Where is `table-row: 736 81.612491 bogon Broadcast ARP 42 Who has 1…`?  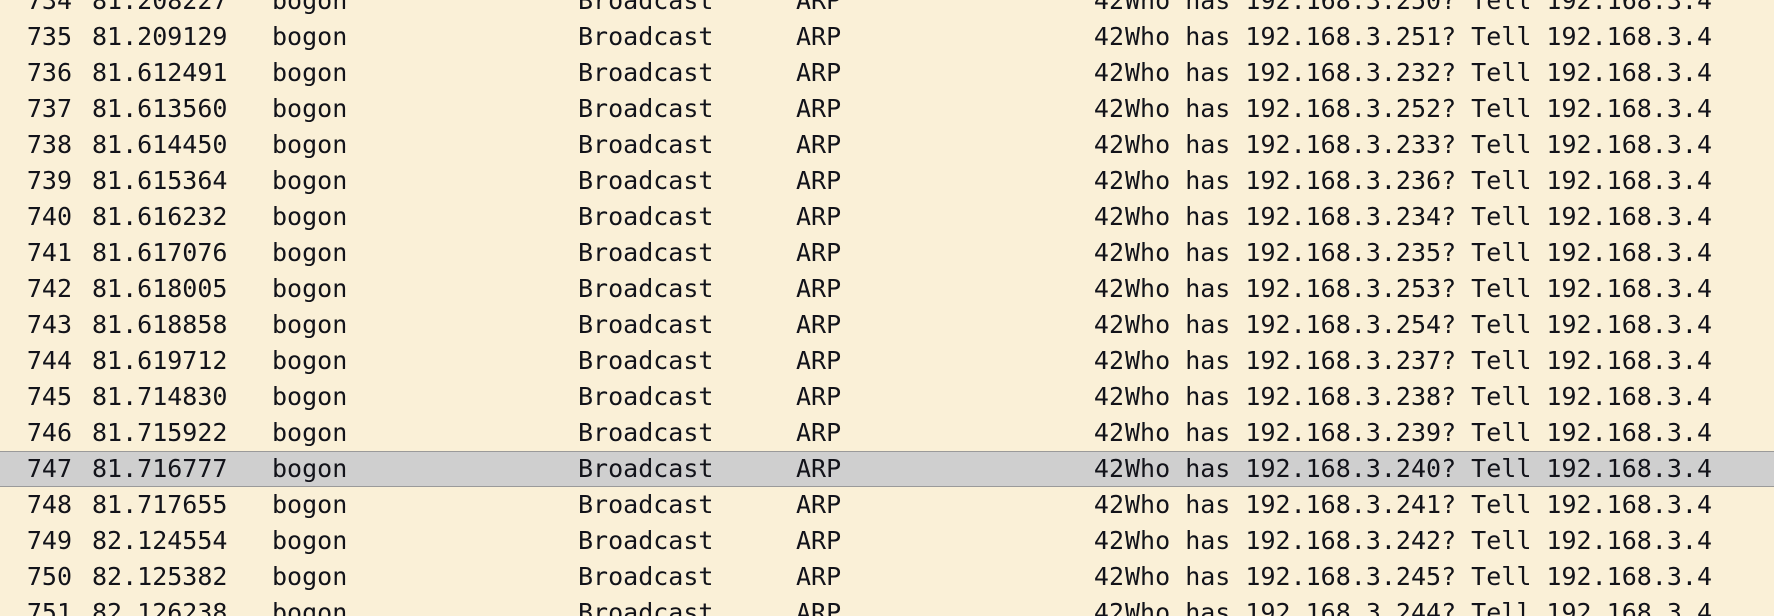
table-row: 736 81.612491 bogon Broadcast ARP 42 Who has 1… is located at coordinates (887, 73).